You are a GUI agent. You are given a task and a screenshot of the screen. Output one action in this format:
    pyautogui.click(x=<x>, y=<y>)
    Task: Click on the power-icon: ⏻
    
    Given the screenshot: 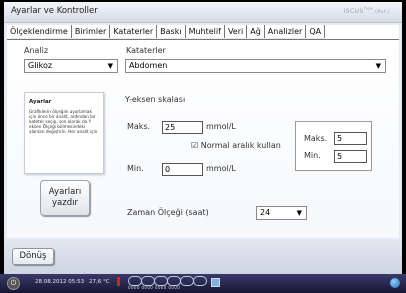 What is the action you would take?
    pyautogui.click(x=13, y=283)
    